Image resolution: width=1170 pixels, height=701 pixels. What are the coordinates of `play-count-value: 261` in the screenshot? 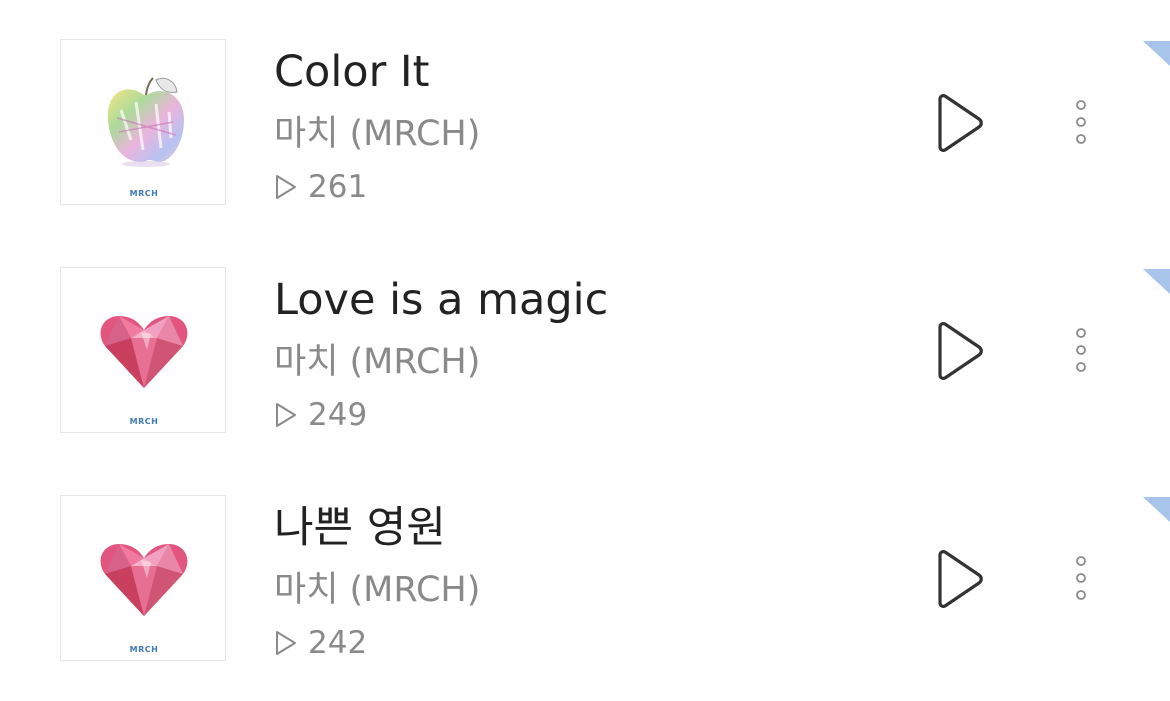 It's located at (338, 187).